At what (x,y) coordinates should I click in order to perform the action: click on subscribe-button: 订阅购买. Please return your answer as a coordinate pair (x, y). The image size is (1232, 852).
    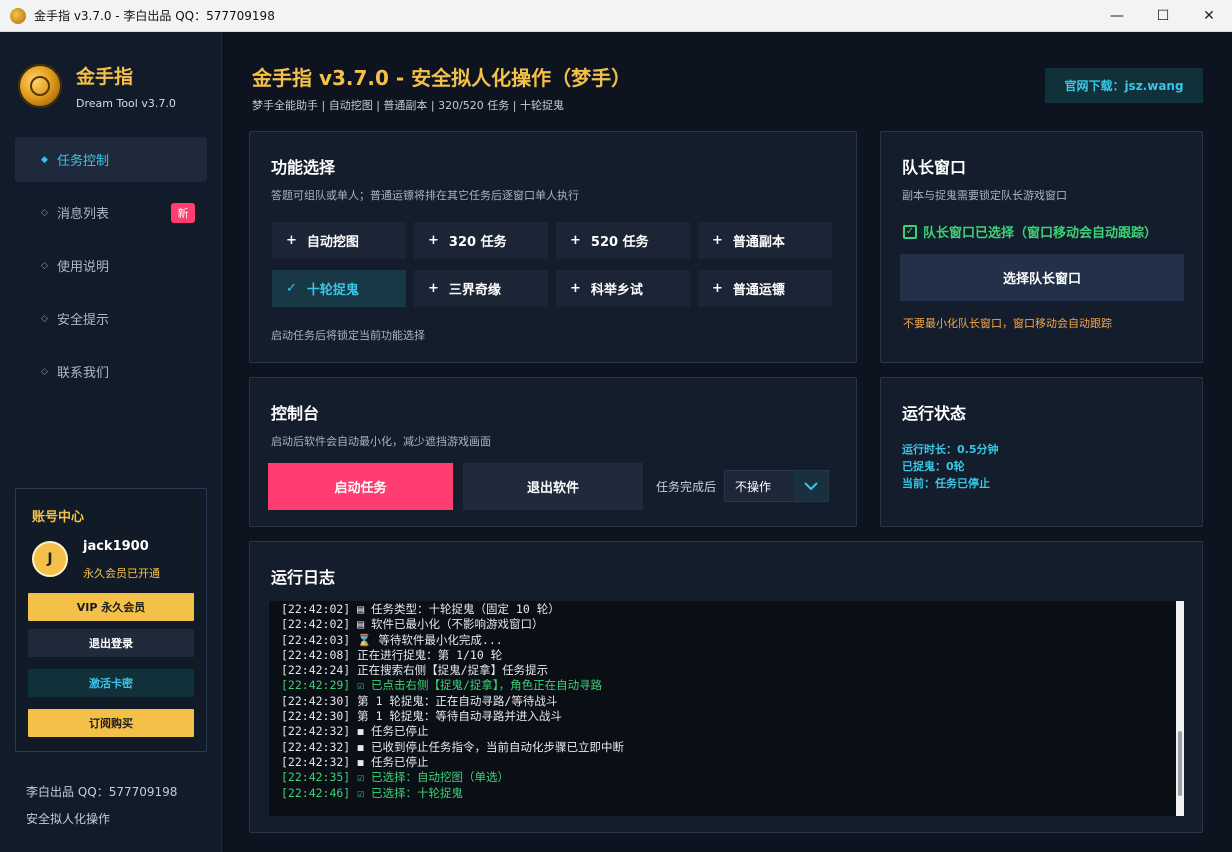
    Looking at the image, I should click on (111, 723).